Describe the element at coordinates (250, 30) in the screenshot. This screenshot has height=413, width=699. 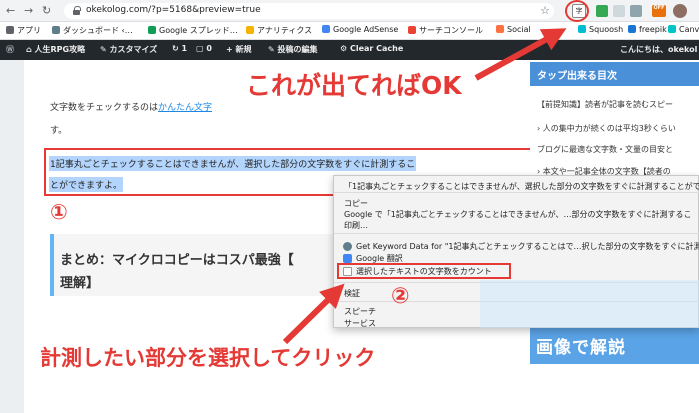
I see `analytics-icon` at that location.